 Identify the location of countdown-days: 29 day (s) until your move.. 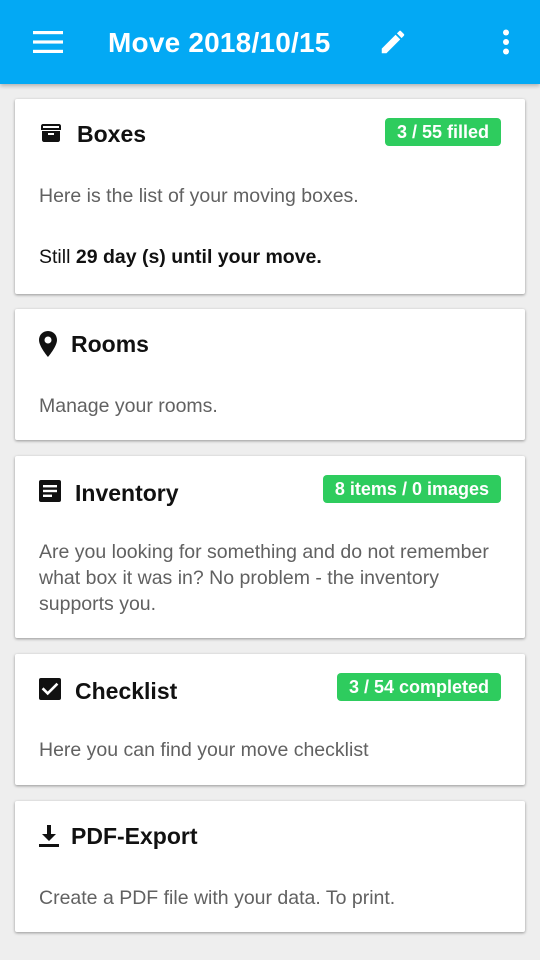
(198, 257).